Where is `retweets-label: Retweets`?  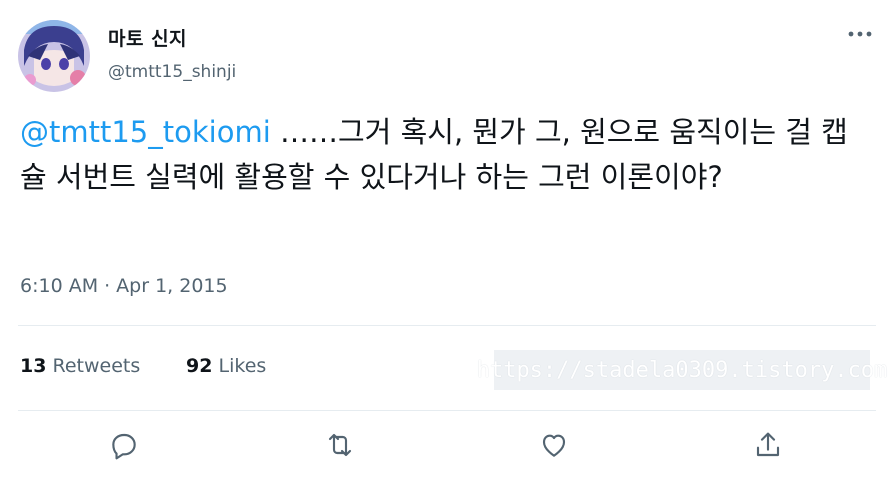
retweets-label: Retweets is located at coordinates (96, 366).